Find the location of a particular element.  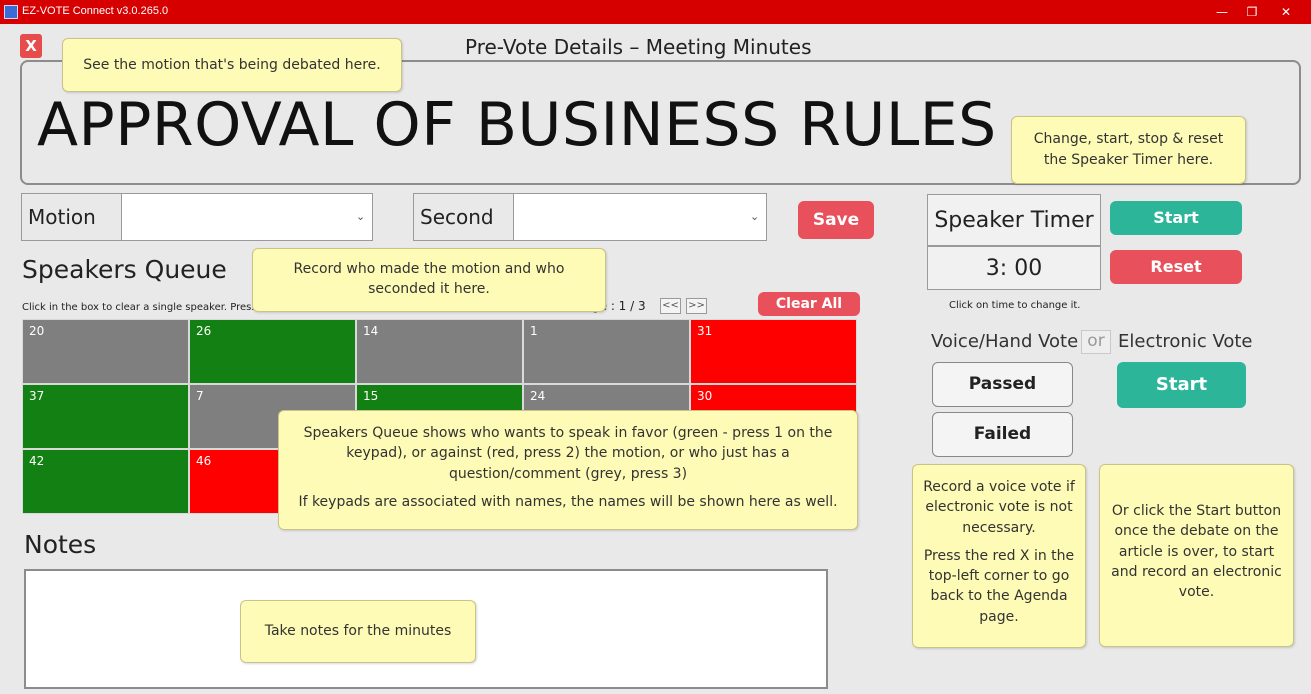

app-icon is located at coordinates (11, 12).